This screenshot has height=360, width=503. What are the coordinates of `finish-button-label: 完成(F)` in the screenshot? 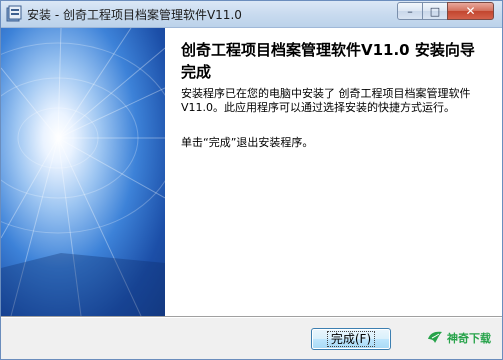 It's located at (351, 339).